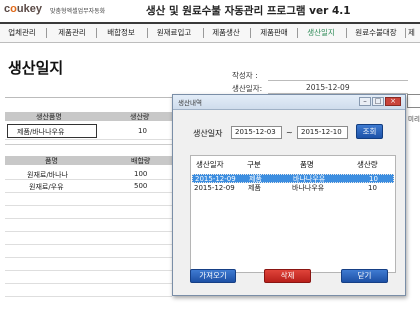 The height and width of the screenshot is (315, 420). Describe the element at coordinates (393, 101) in the screenshot. I see `close-icon: ×` at that location.